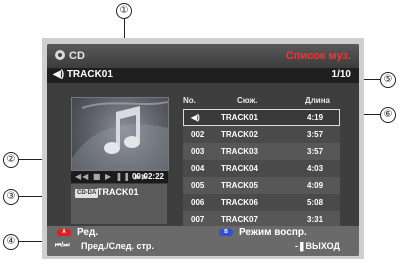 The image size is (398, 262). What do you see at coordinates (226, 232) in the screenshot?
I see `key-b-icon: B` at bounding box center [226, 232].